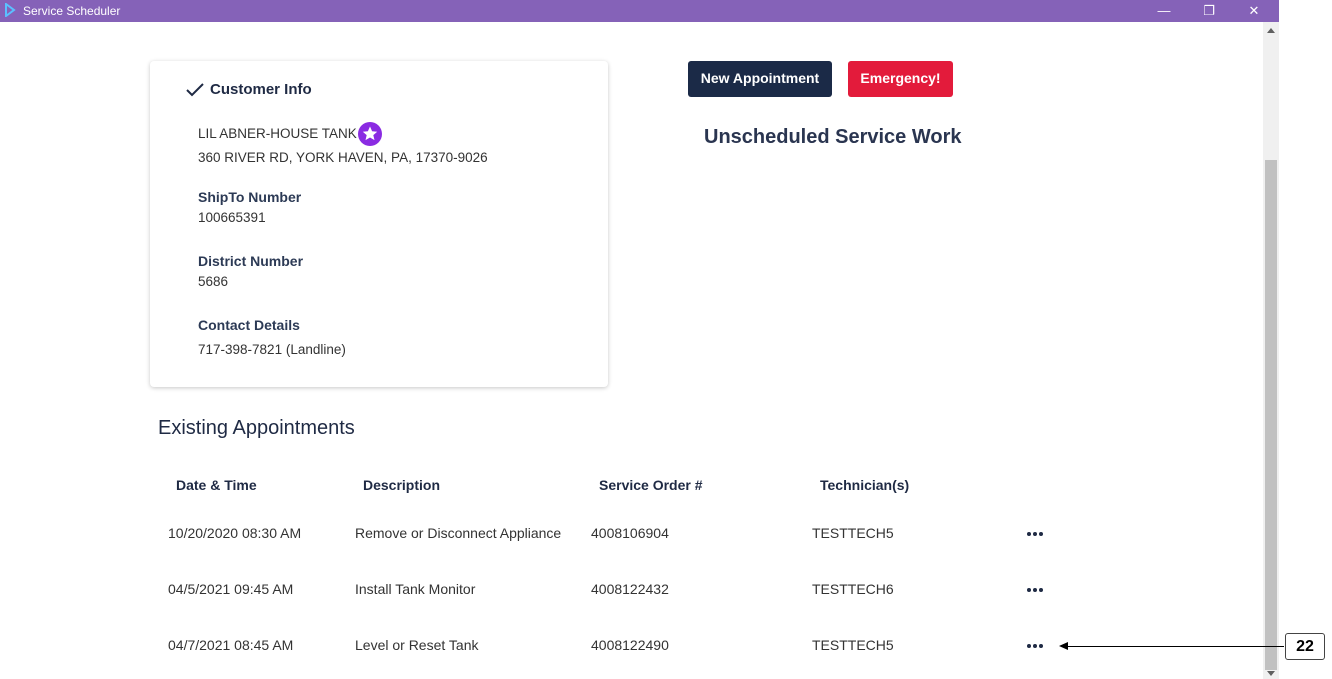 The width and height of the screenshot is (1332, 679). What do you see at coordinates (853, 589) in the screenshot?
I see `cell-technician: TESTTECH6` at bounding box center [853, 589].